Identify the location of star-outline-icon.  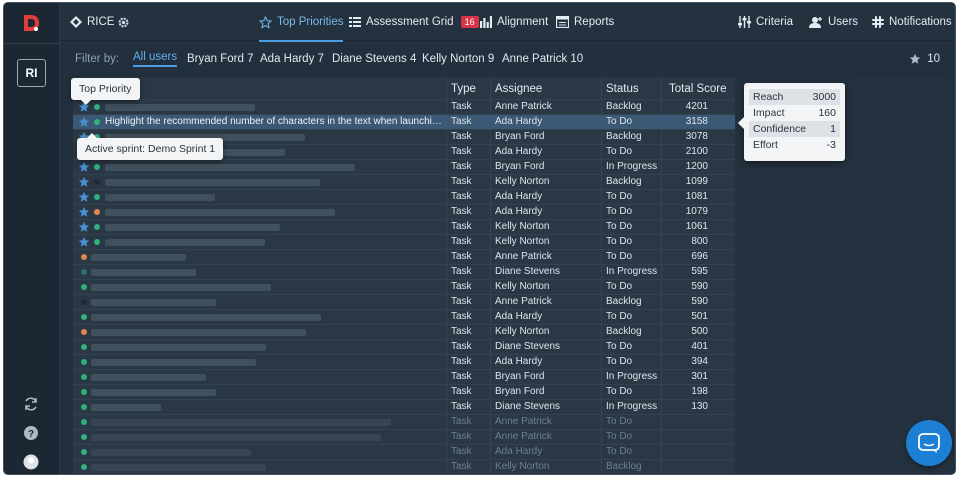
(265, 22).